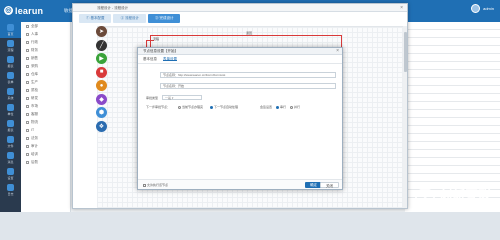 The height and width of the screenshot is (240, 500). I want to click on sidebar-item: 表单, so click(10, 78).